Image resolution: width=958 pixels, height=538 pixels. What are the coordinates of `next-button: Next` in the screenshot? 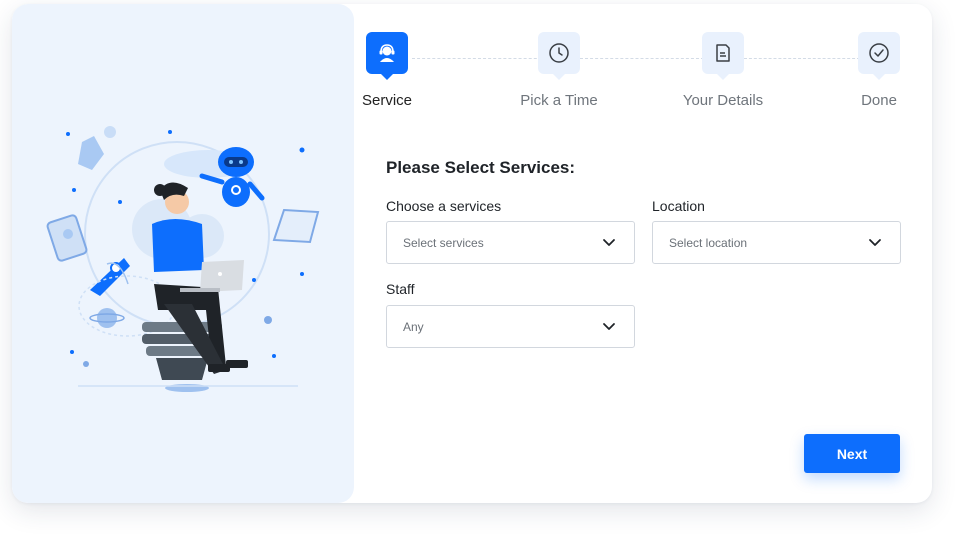 It's located at (852, 453).